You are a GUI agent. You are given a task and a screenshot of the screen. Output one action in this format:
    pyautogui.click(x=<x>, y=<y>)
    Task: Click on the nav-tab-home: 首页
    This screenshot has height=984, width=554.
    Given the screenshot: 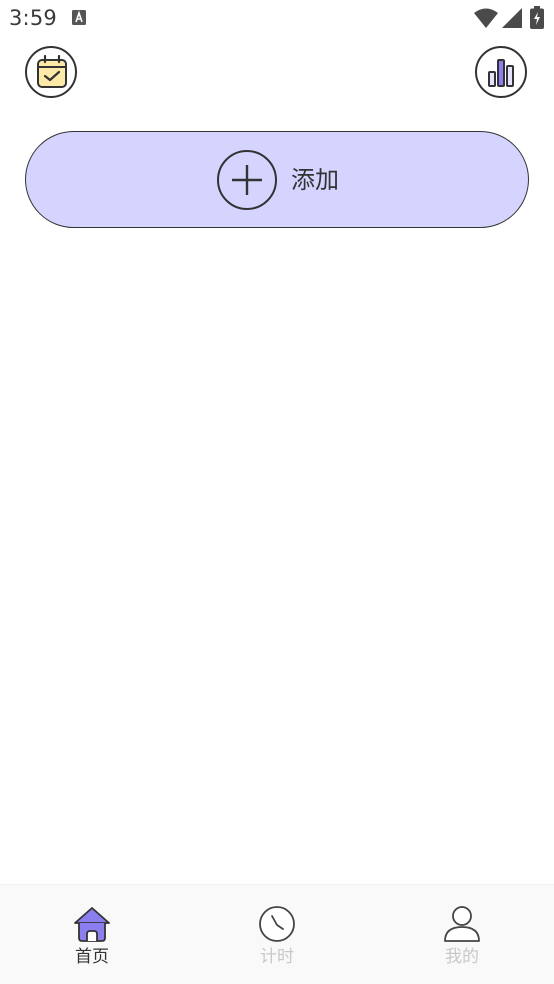 What is the action you would take?
    pyautogui.click(x=92, y=934)
    